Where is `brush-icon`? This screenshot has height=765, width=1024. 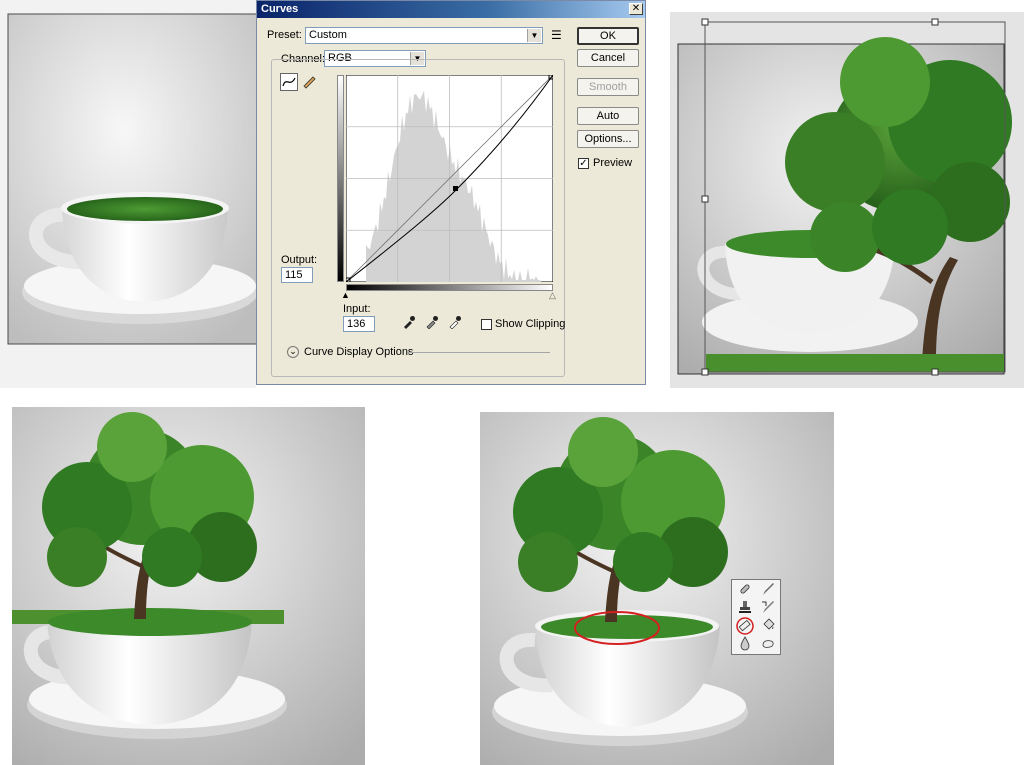 brush-icon is located at coordinates (768, 589).